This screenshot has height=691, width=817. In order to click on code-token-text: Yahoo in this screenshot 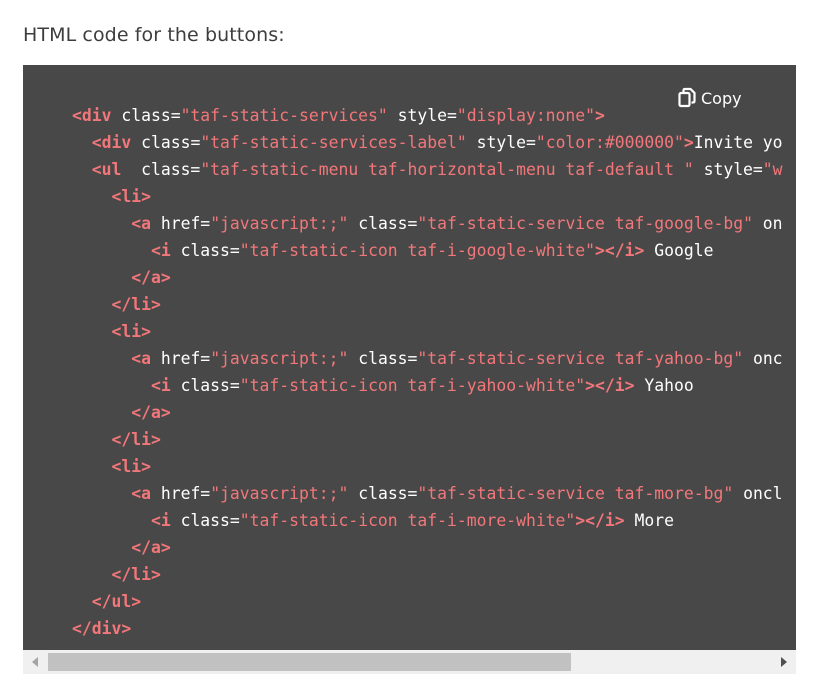, I will do `click(664, 385)`.